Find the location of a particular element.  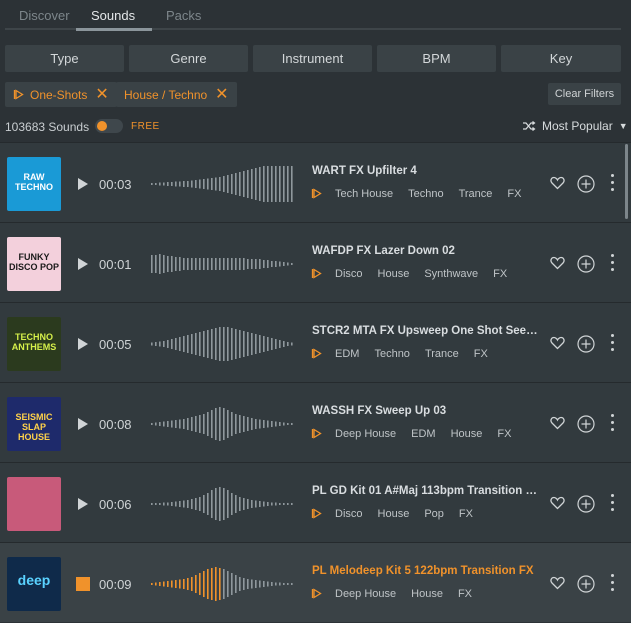

stop-icon is located at coordinates (83, 584).